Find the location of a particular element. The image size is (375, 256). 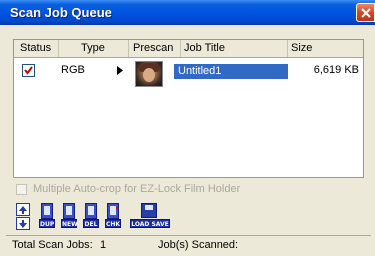

move-down-icon is located at coordinates (23, 224).